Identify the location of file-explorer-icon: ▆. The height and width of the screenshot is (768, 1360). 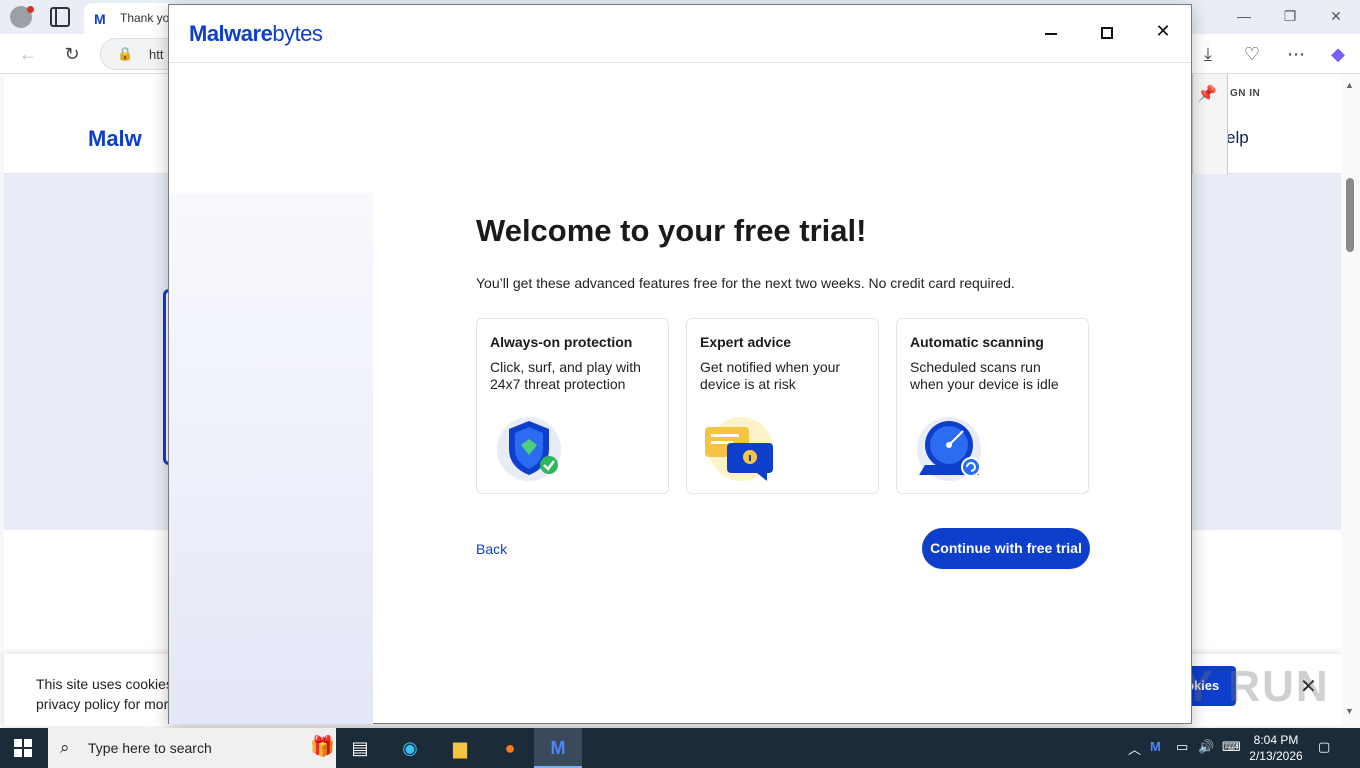
(460, 748).